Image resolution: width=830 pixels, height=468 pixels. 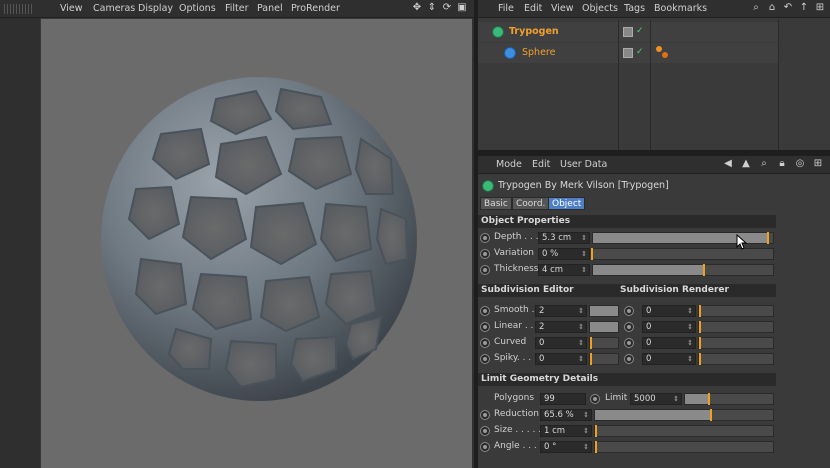 I want to click on size-slider, so click(x=684, y=431).